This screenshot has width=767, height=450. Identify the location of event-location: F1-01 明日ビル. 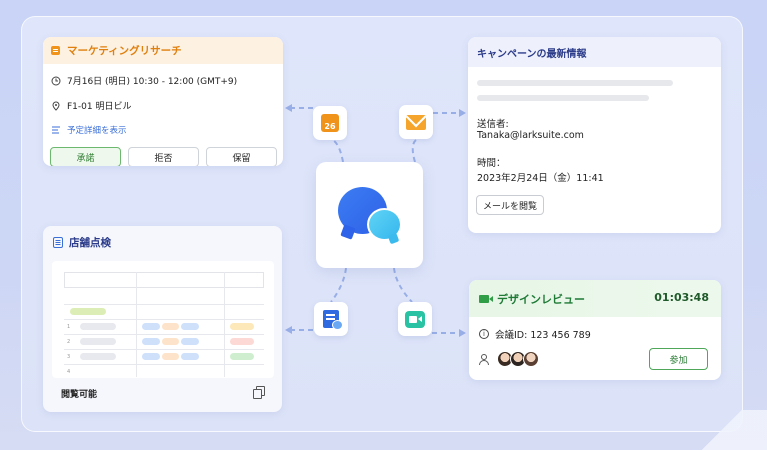
(99, 107).